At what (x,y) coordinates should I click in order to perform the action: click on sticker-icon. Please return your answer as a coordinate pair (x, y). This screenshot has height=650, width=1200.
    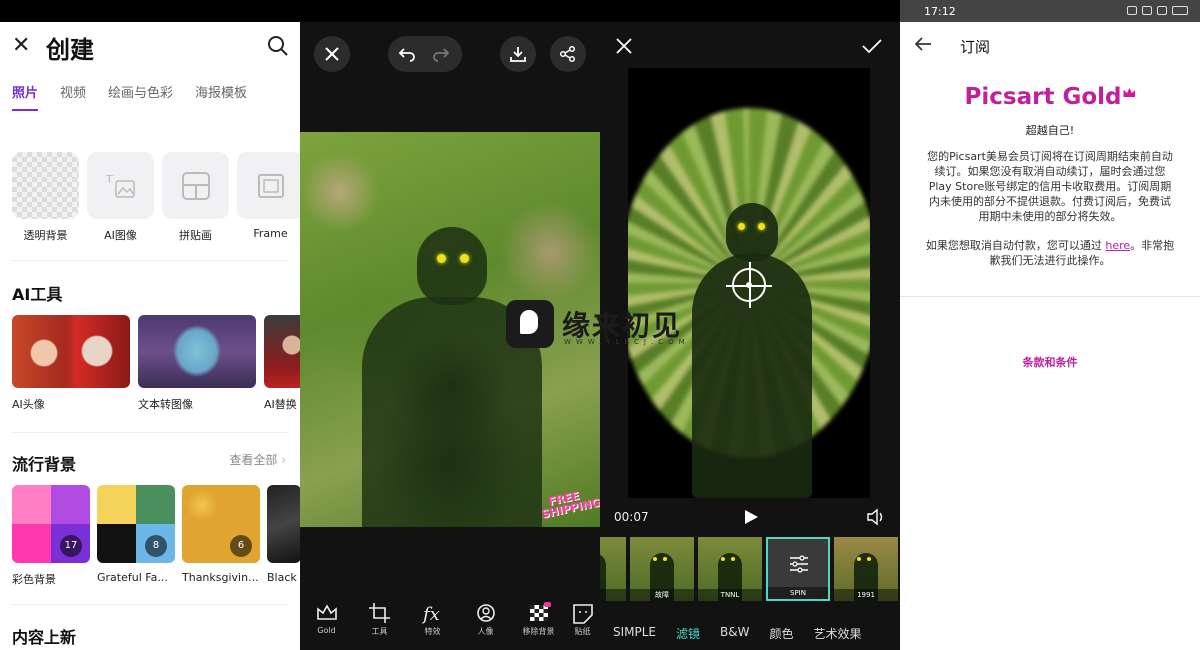
    Looking at the image, I should click on (582, 614).